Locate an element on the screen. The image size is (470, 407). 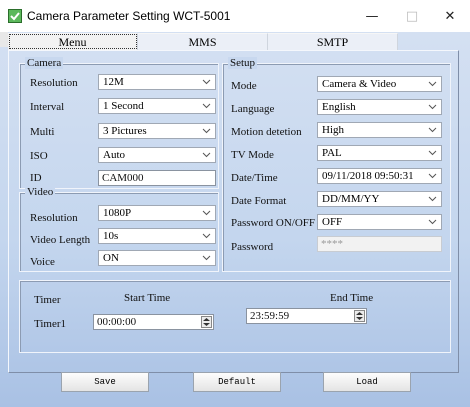
end-time-spin-icon is located at coordinates (359, 316).